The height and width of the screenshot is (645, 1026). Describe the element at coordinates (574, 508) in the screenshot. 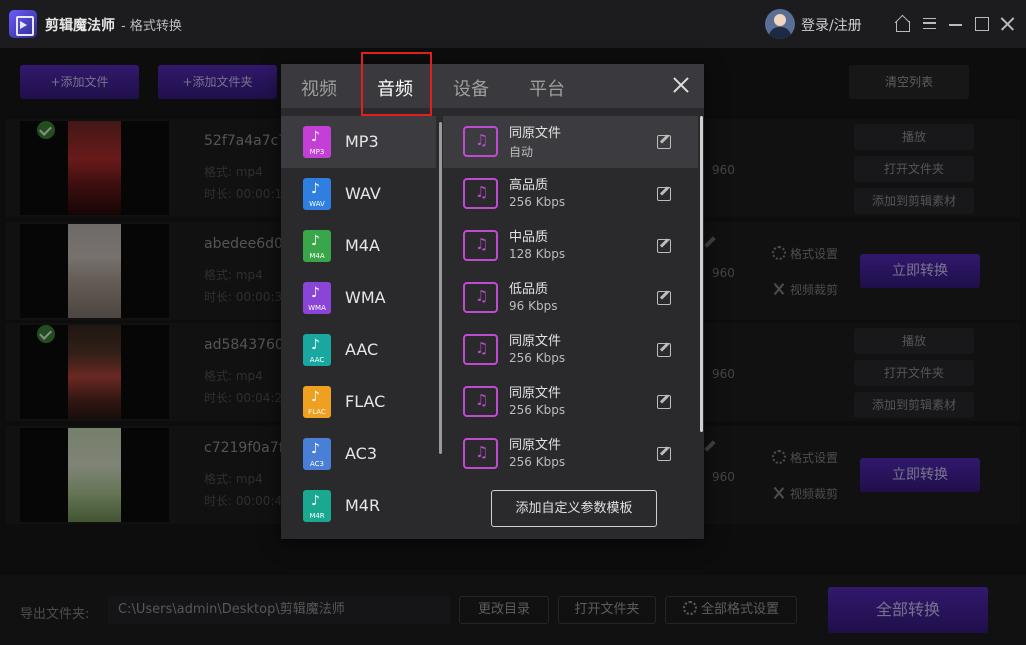

I see `add-custom-template-button: 添加自定义参数模板` at that location.